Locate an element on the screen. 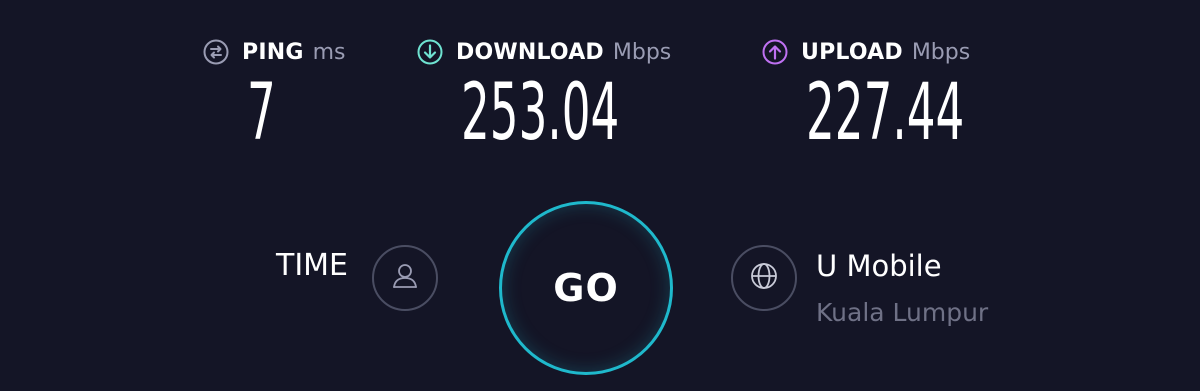 The width and height of the screenshot is (1200, 391). ping-label: PING is located at coordinates (273, 52).